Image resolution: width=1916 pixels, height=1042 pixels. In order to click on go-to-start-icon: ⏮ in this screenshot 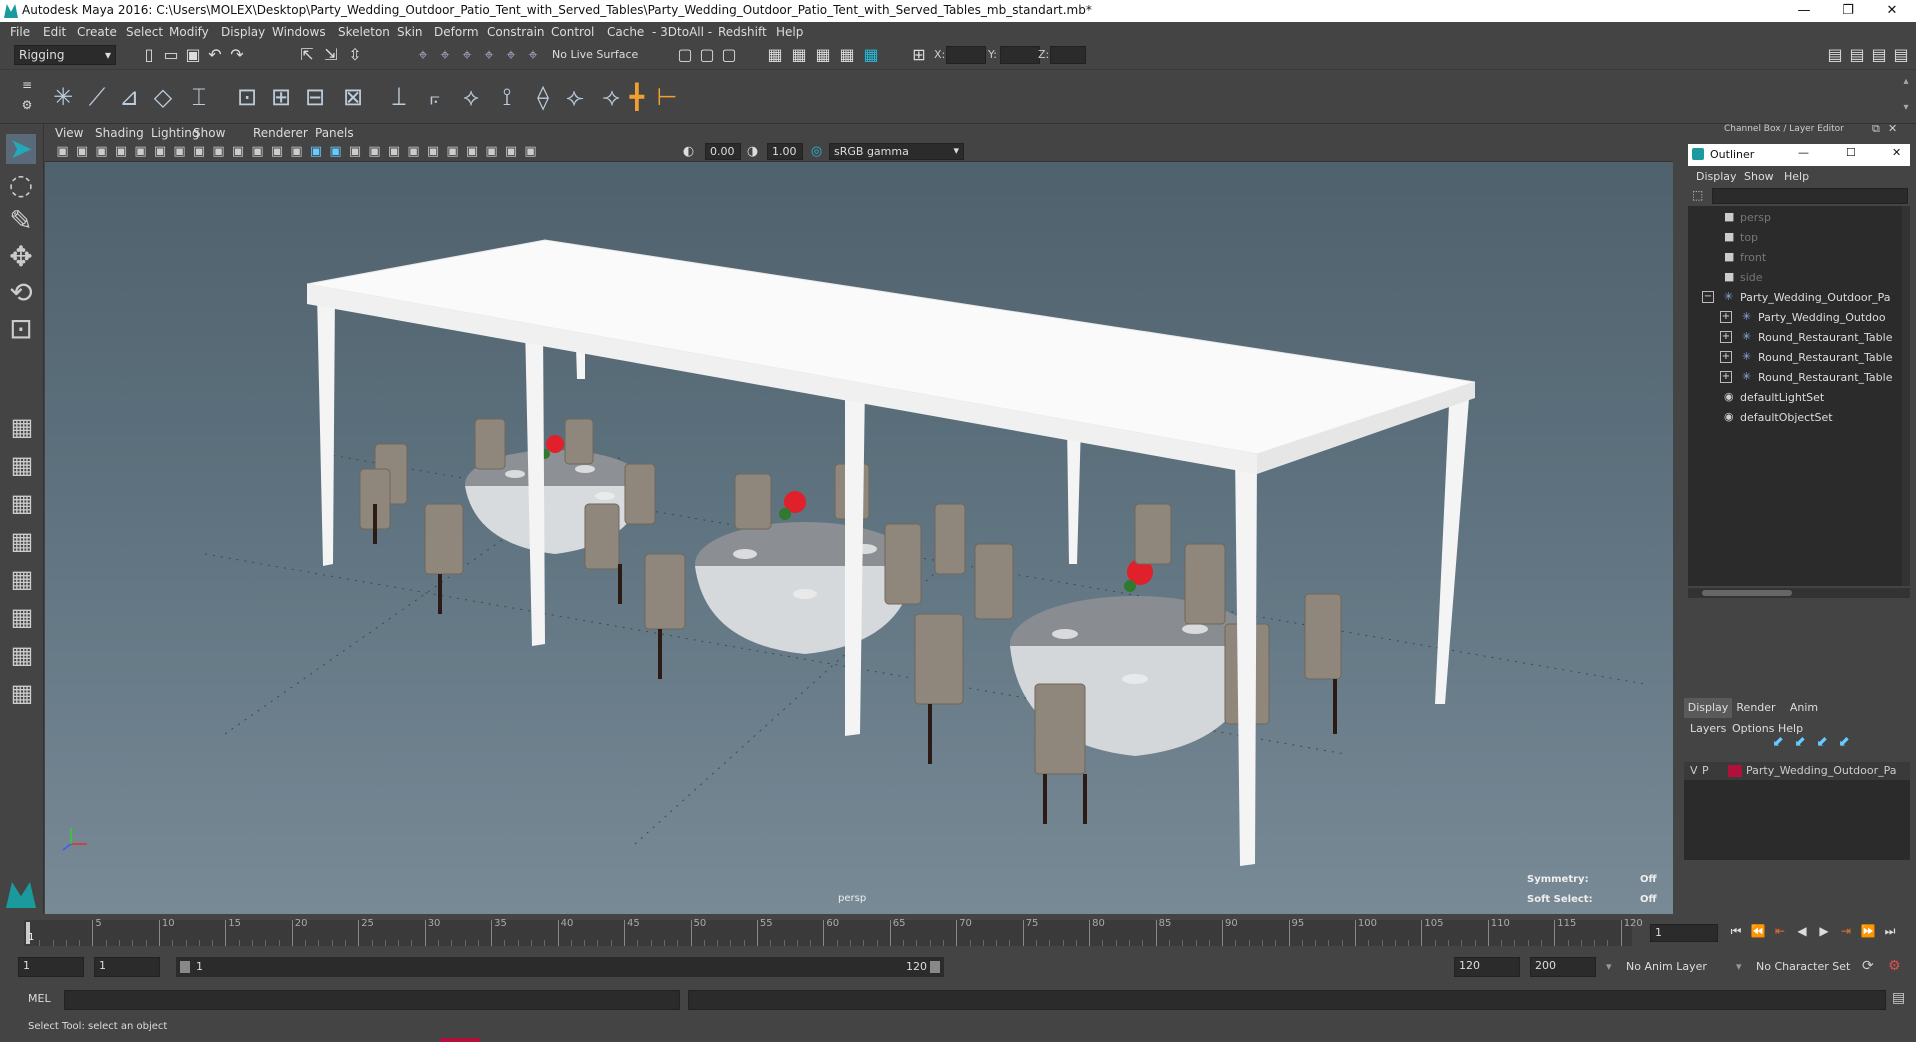, I will do `click(1736, 933)`.